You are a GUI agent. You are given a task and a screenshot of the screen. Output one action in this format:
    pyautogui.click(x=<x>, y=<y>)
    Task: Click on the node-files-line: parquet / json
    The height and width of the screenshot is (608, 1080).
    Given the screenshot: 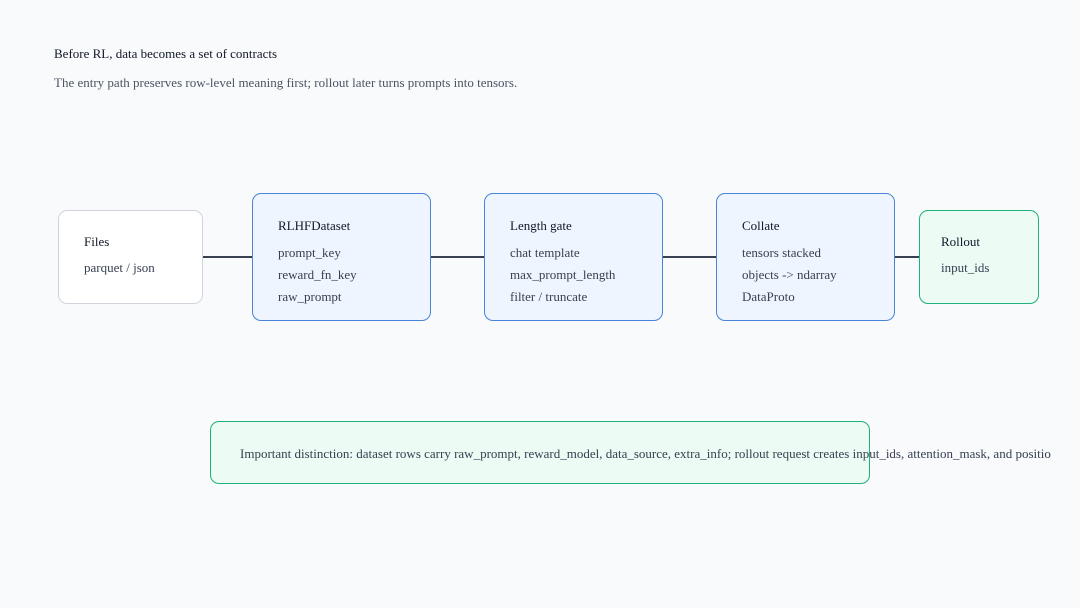 What is the action you would take?
    pyautogui.click(x=119, y=267)
    